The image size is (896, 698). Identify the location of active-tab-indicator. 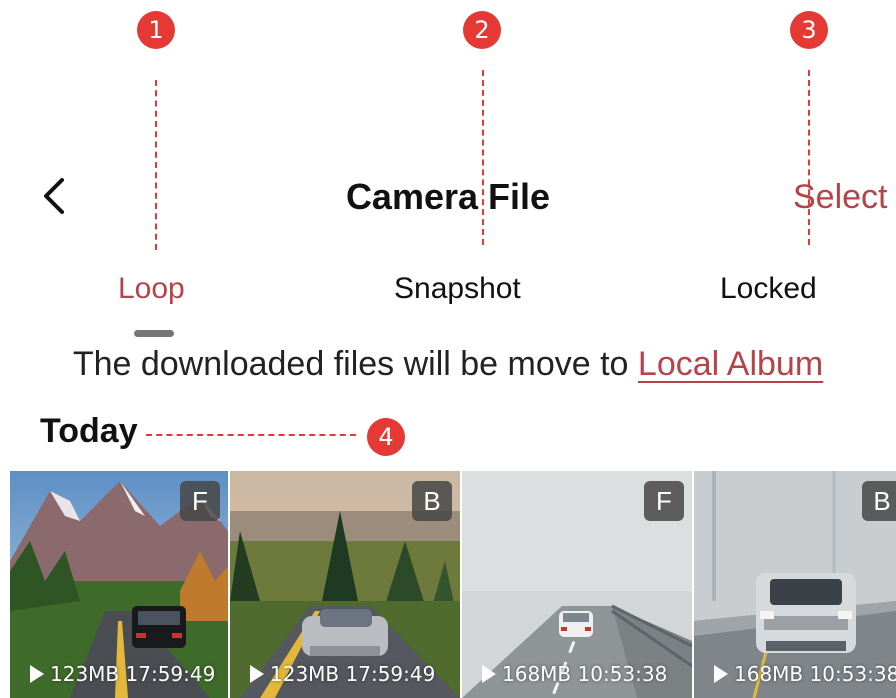
(154, 333).